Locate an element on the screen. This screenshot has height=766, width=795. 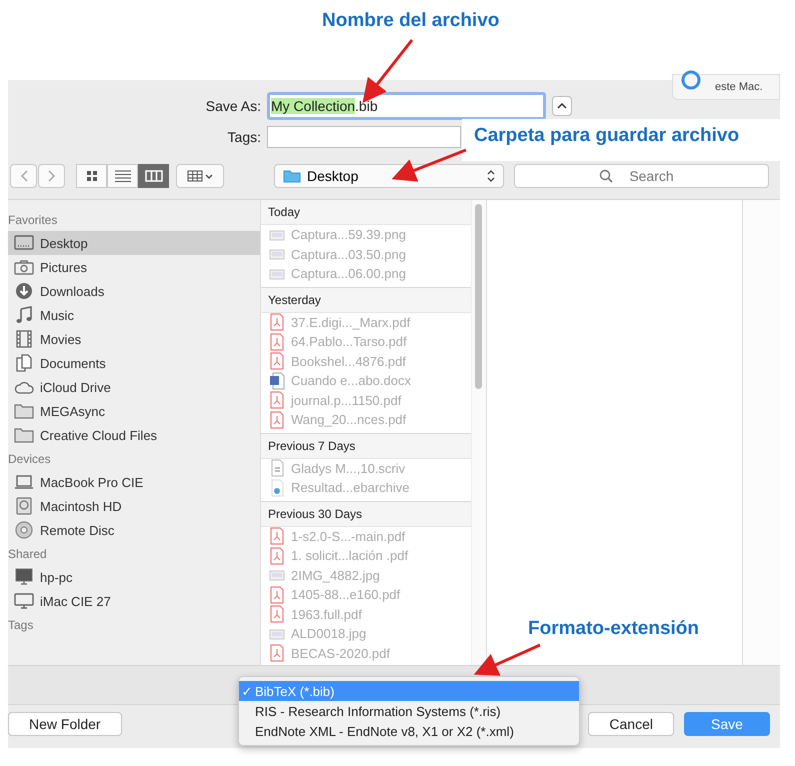
sidebar-item: Creative Cloud Files is located at coordinates (134, 435).